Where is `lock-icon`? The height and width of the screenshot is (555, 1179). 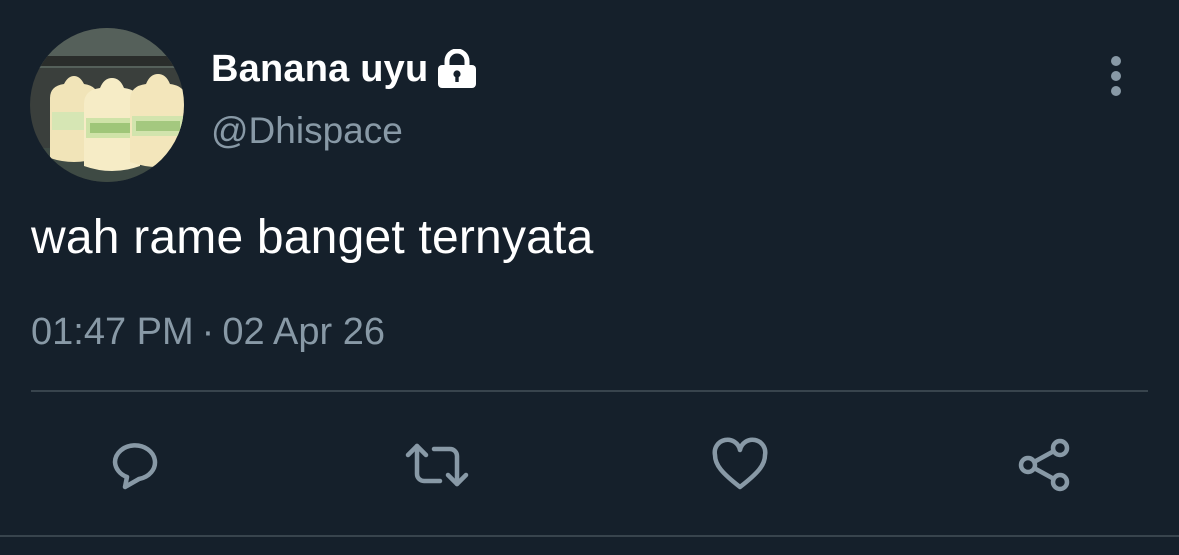
lock-icon is located at coordinates (457, 68).